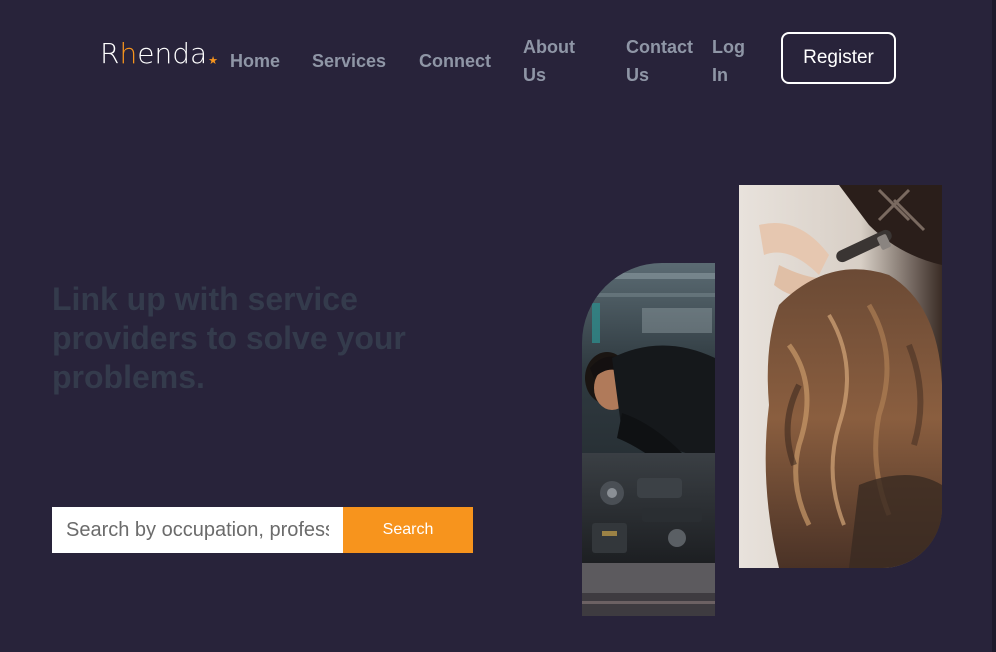 Image resolution: width=996 pixels, height=652 pixels. Describe the element at coordinates (732, 61) in the screenshot. I see `nav-login-link: Log In` at that location.